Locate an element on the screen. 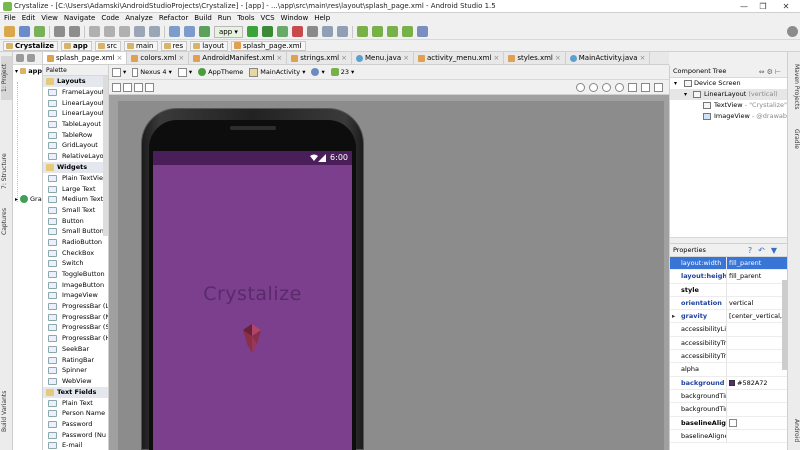  property-row: style is located at coordinates (728, 290).